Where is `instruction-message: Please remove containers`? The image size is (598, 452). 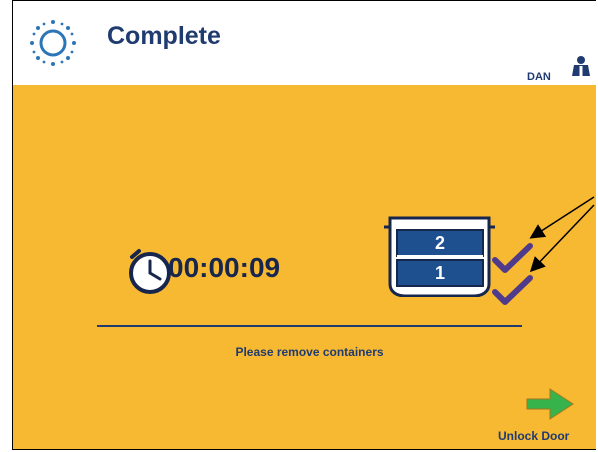
instruction-message: Please remove containers is located at coordinates (309, 352).